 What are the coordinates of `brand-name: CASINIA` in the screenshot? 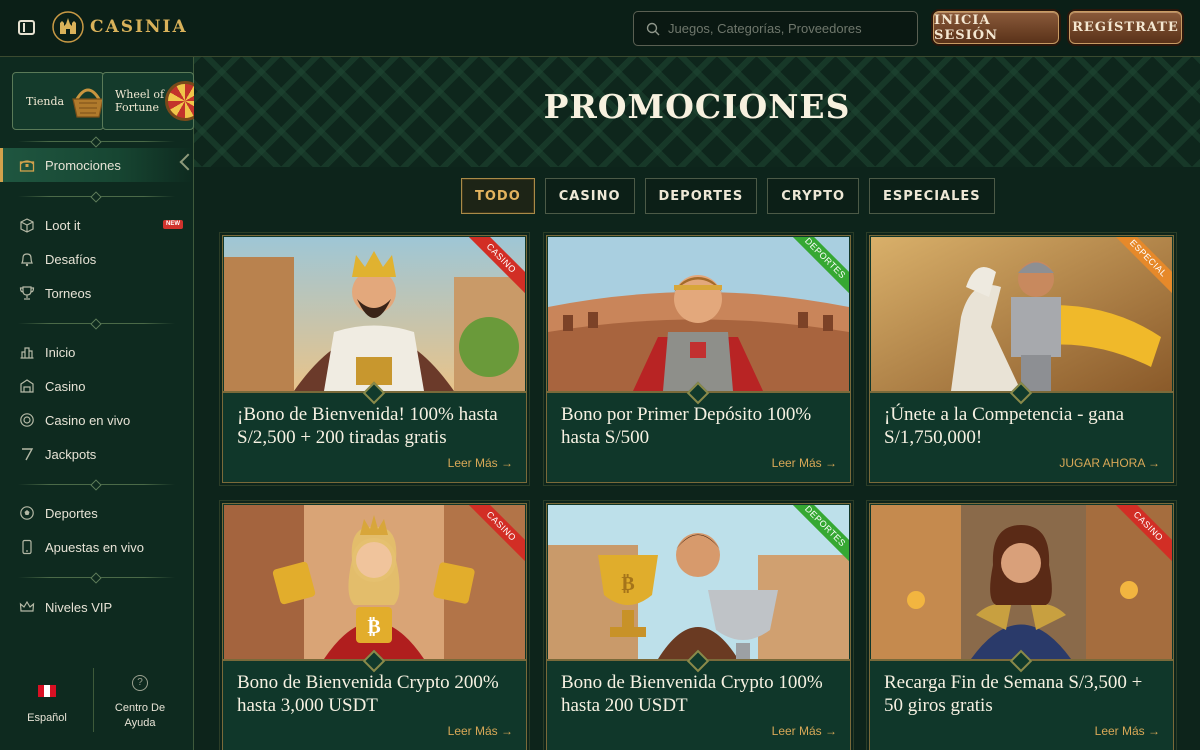 It's located at (139, 27).